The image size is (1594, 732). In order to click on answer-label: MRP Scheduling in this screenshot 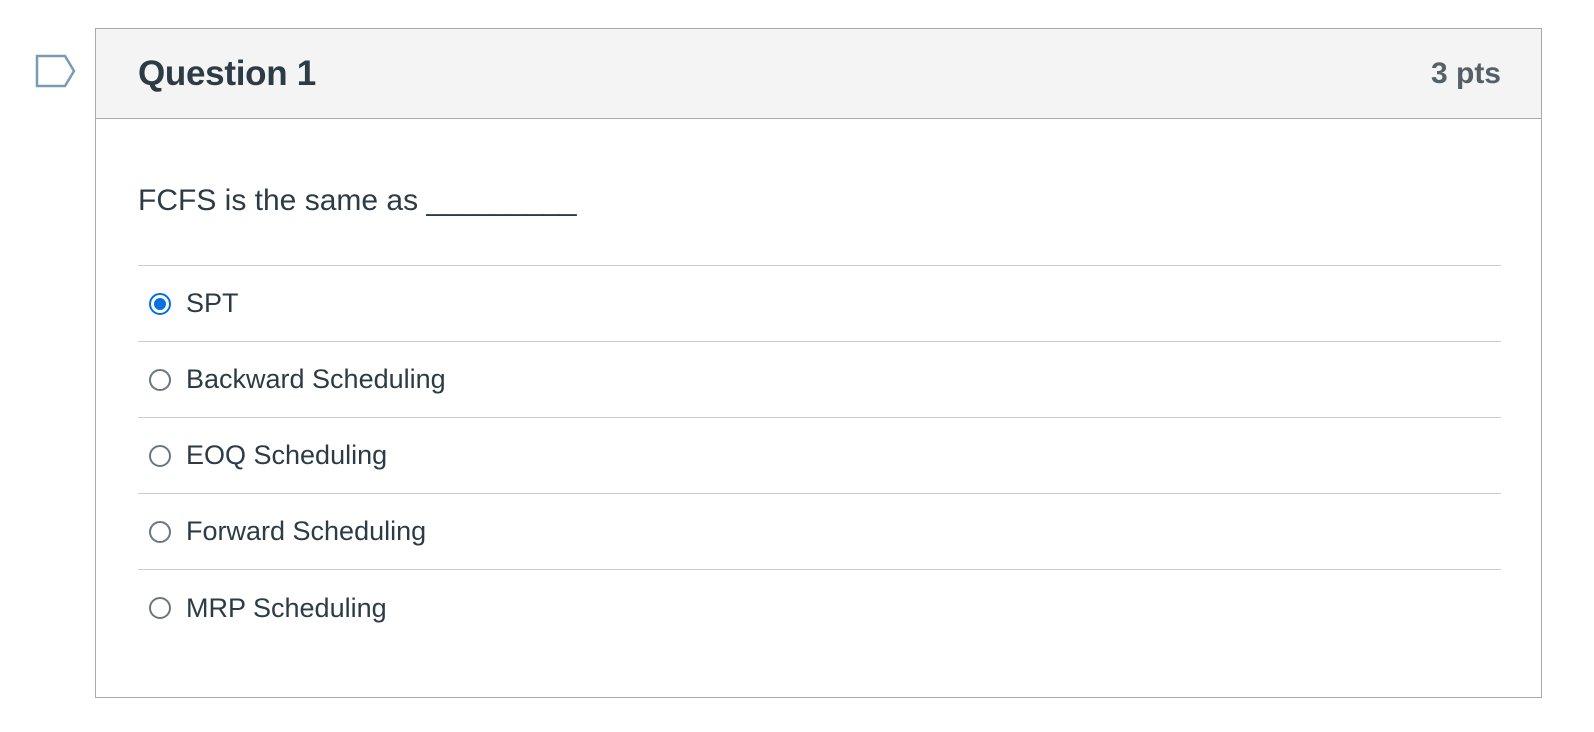, I will do `click(286, 607)`.